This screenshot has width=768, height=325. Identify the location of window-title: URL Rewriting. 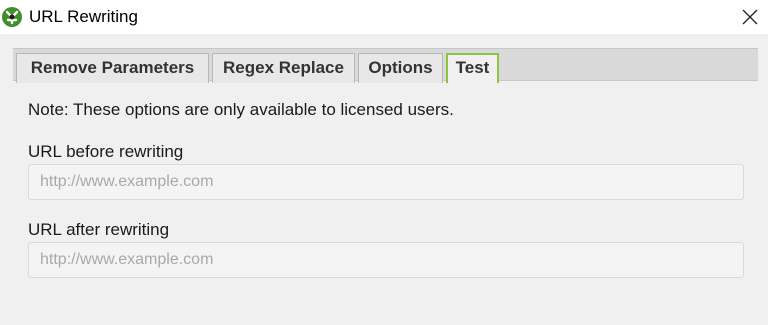
(83, 16).